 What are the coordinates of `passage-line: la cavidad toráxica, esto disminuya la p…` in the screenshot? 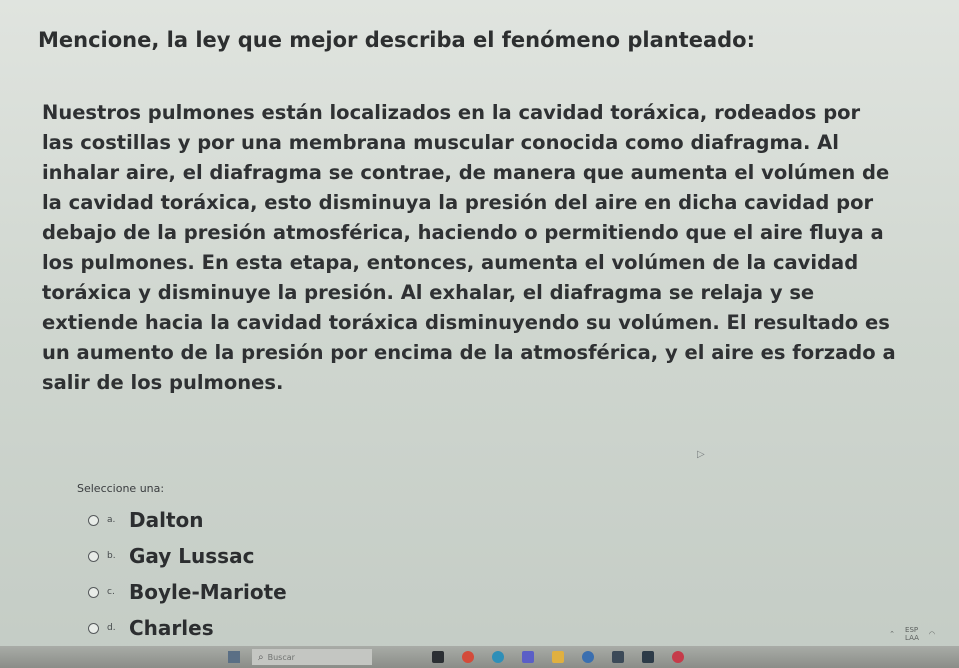 It's located at (458, 202).